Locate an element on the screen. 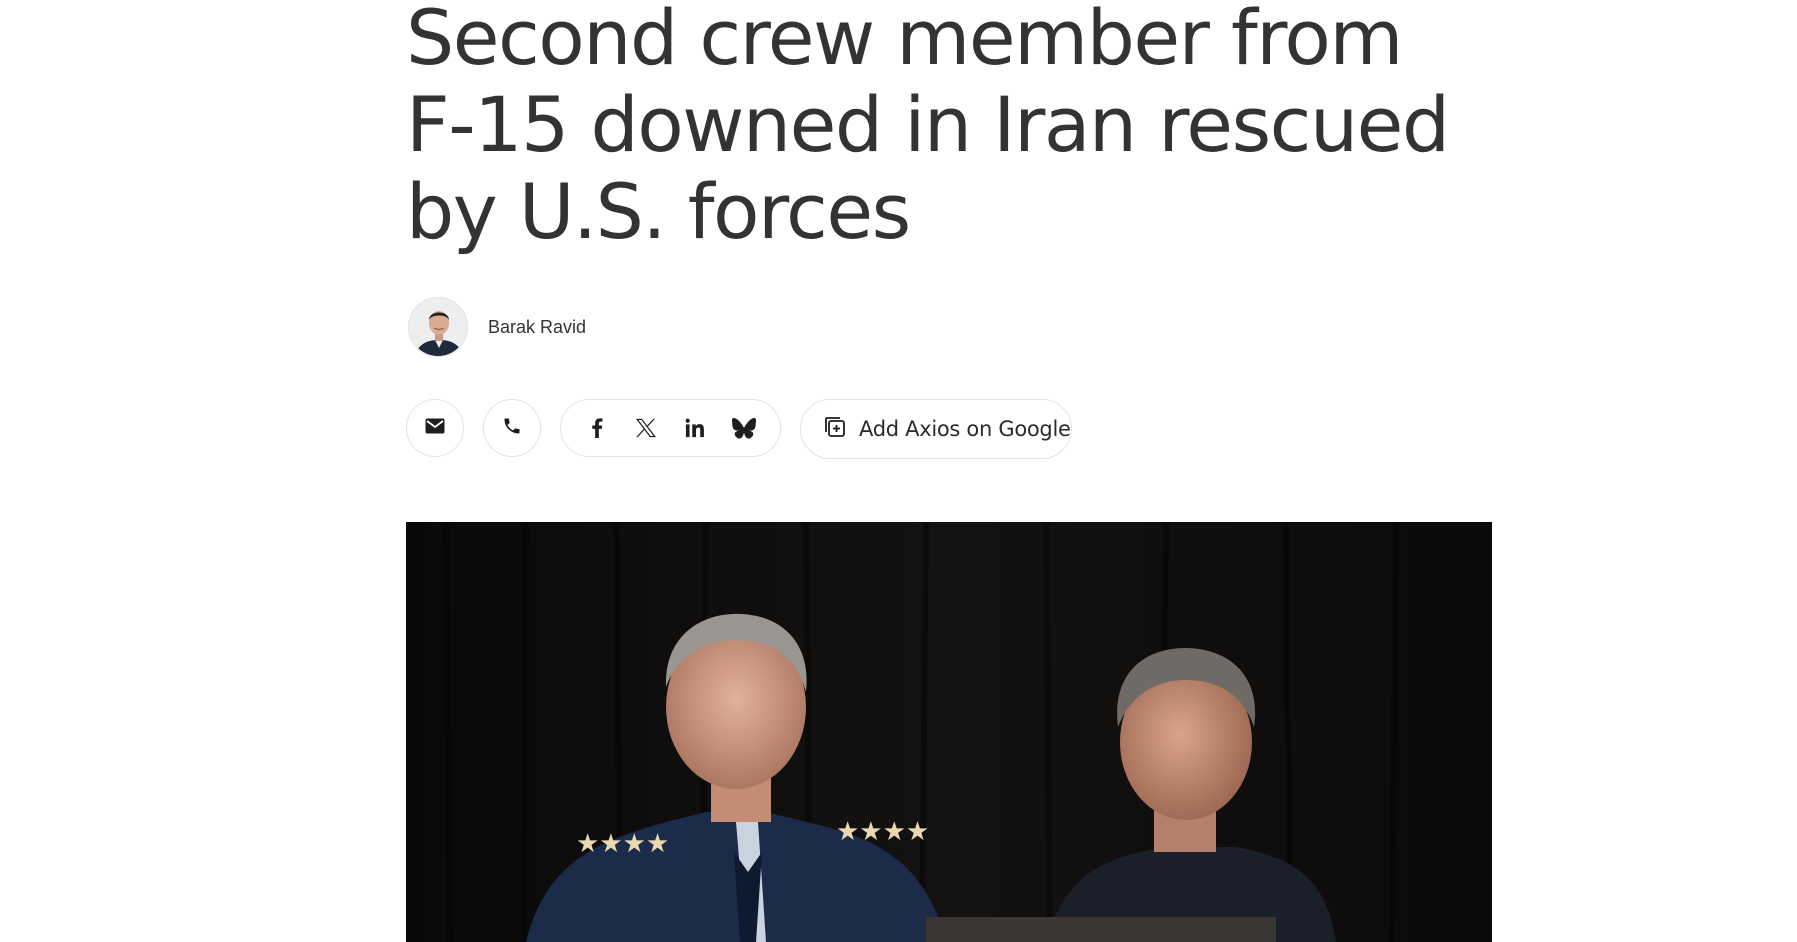  add-axios-on-google-button: Add Axios on Google is located at coordinates (936, 429).